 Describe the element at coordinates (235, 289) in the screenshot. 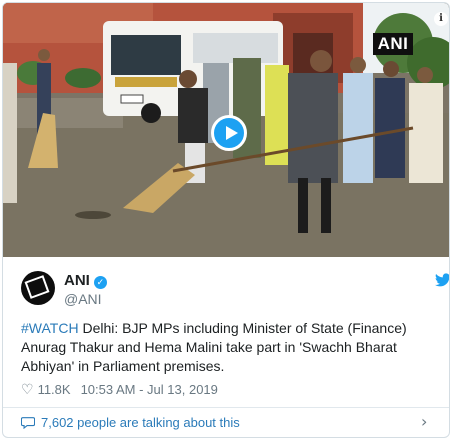

I see `tweet-author: ANI ✓ @ANI` at that location.